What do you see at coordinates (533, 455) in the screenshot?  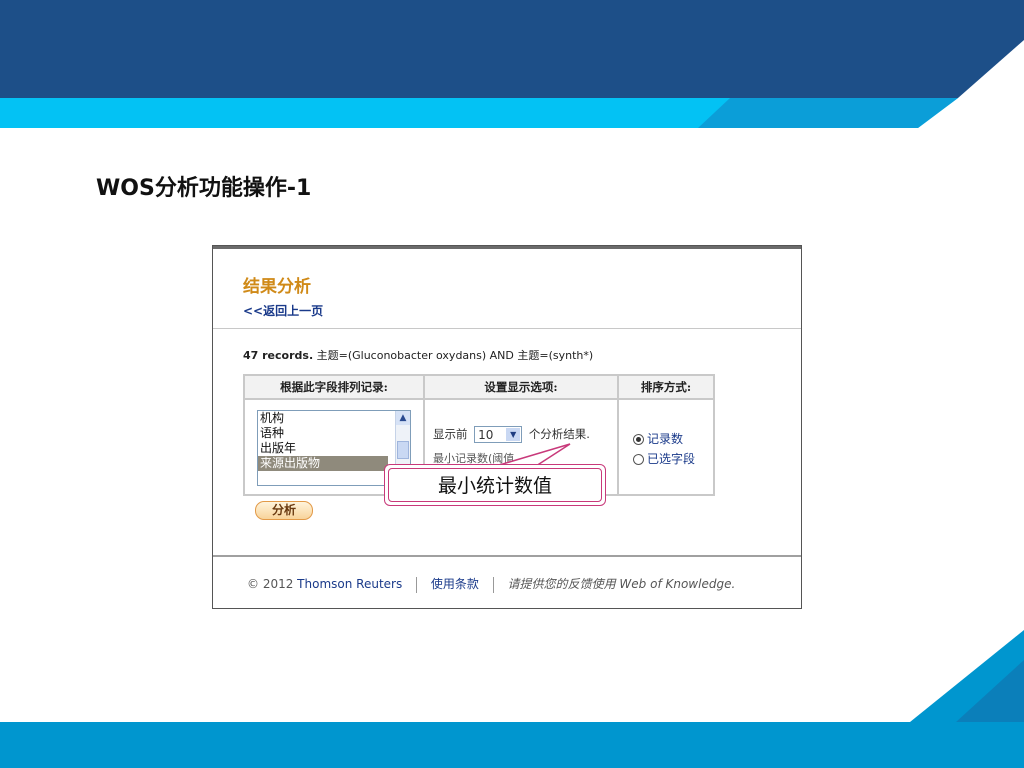 I see `callout-pointer` at bounding box center [533, 455].